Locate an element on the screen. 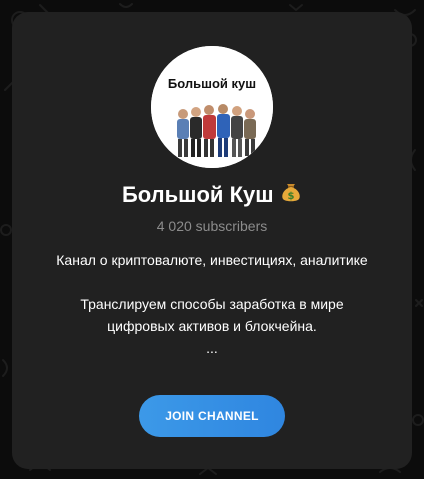 Image resolution: width=424 pixels, height=479 pixels. channel-title-row: Большой Куш $ is located at coordinates (212, 198).